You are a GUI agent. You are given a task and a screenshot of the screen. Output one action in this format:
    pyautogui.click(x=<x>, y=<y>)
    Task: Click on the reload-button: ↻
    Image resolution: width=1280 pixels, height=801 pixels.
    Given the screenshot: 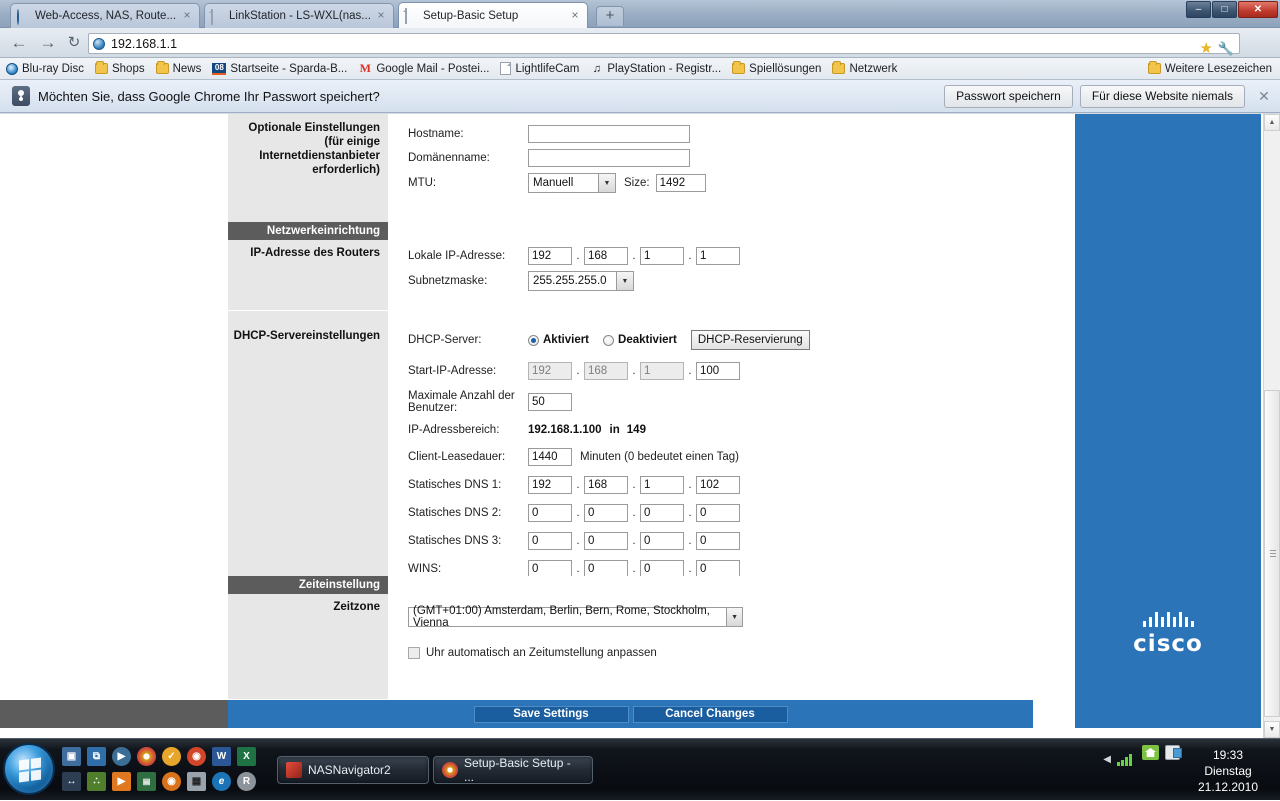 What is the action you would take?
    pyautogui.click(x=74, y=43)
    